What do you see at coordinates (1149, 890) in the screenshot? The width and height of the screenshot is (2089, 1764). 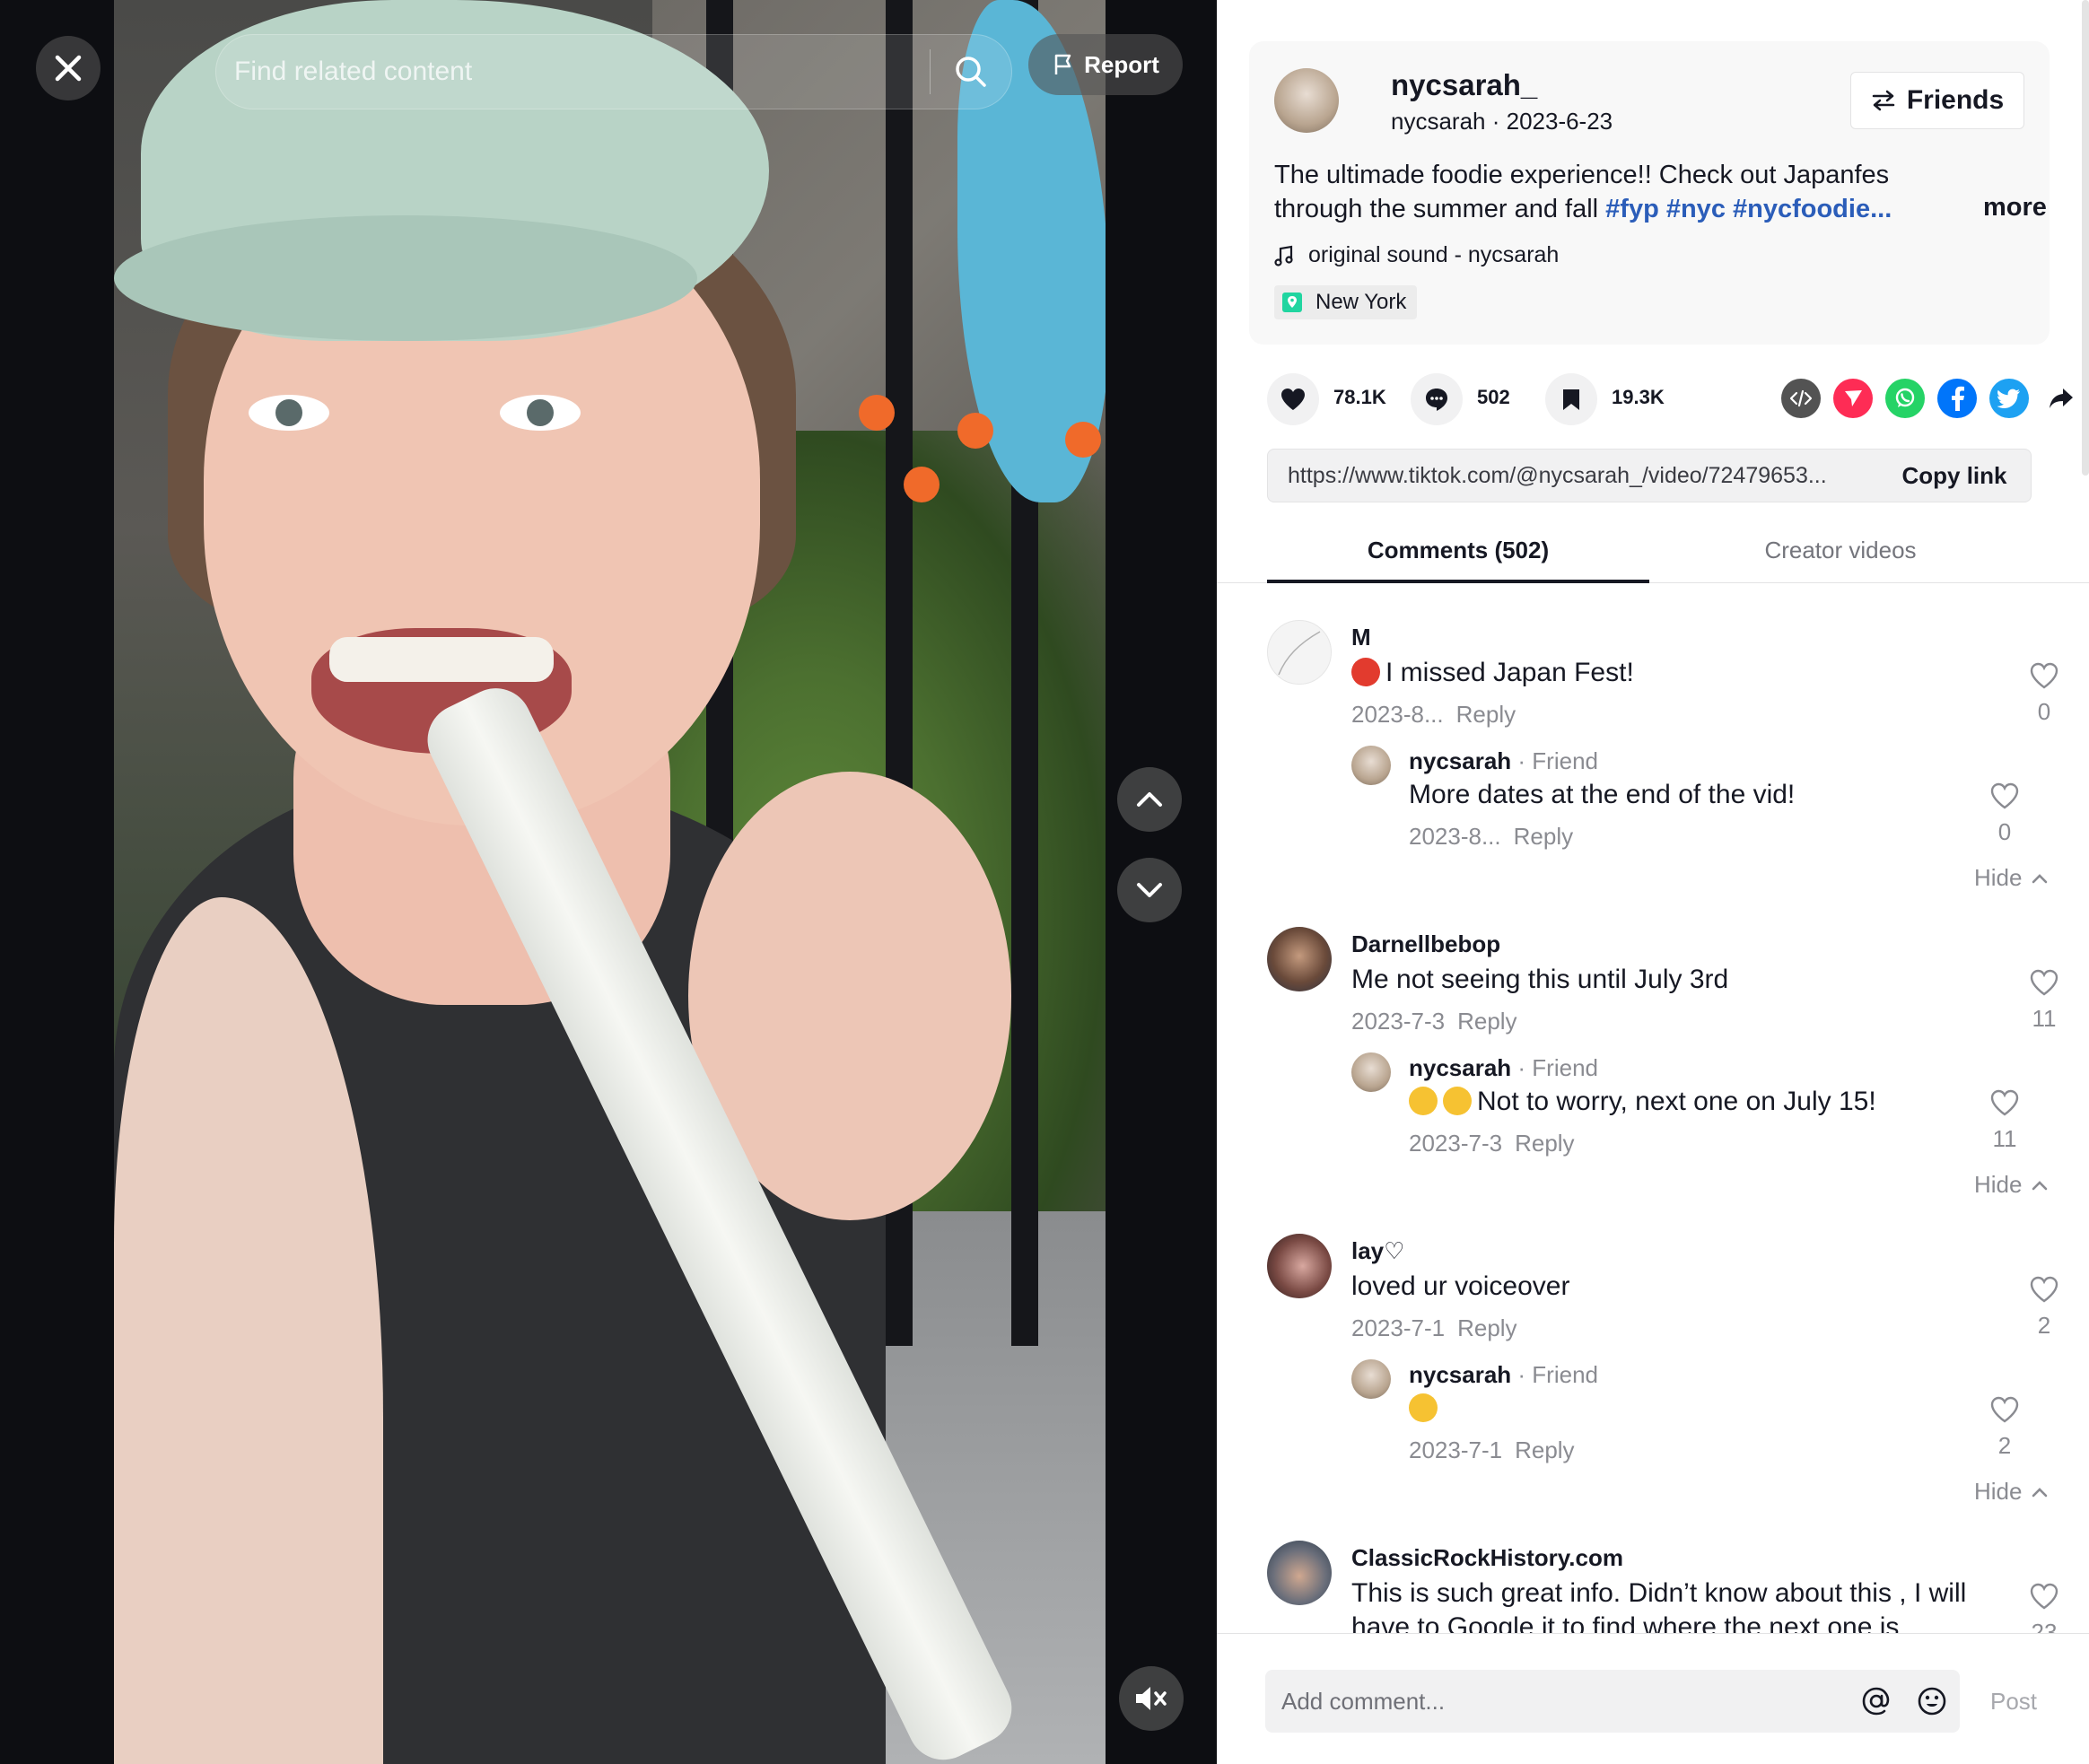 I see `next-video-button` at bounding box center [1149, 890].